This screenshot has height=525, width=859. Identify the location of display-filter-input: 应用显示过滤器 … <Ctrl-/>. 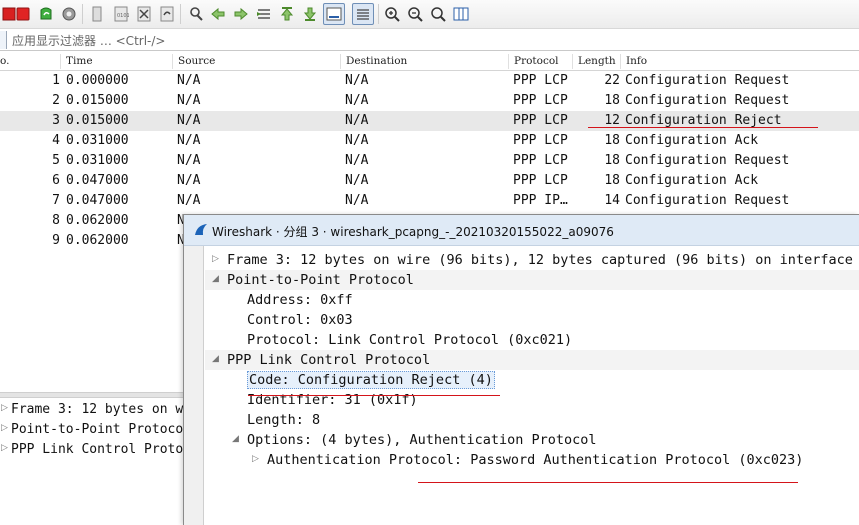
(88, 40).